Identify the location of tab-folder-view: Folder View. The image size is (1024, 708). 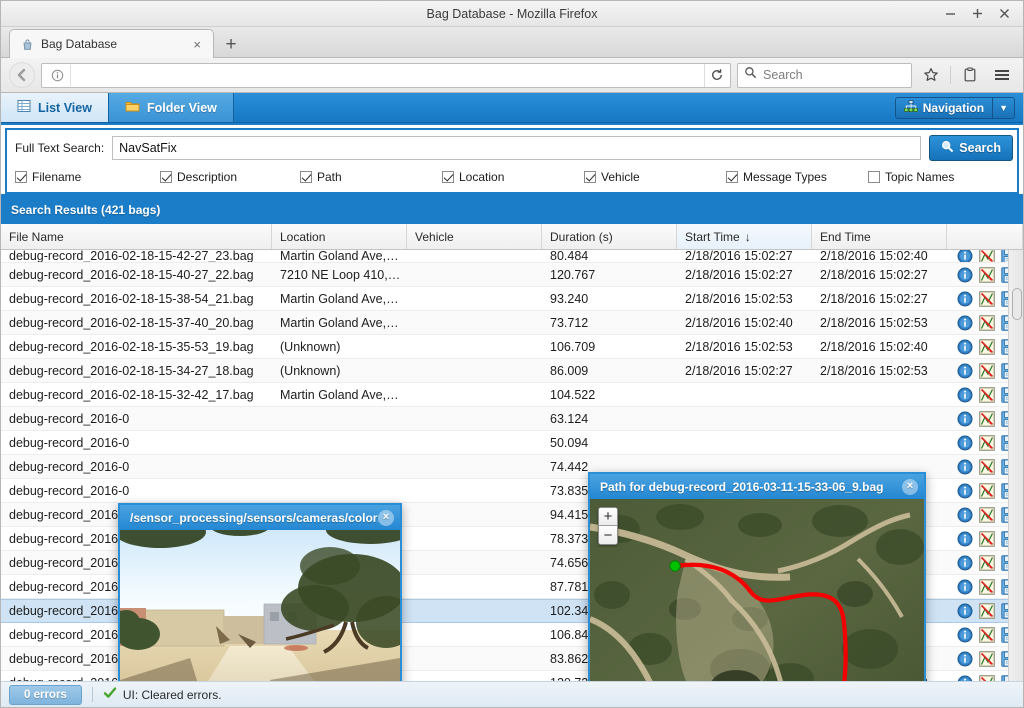
(171, 107).